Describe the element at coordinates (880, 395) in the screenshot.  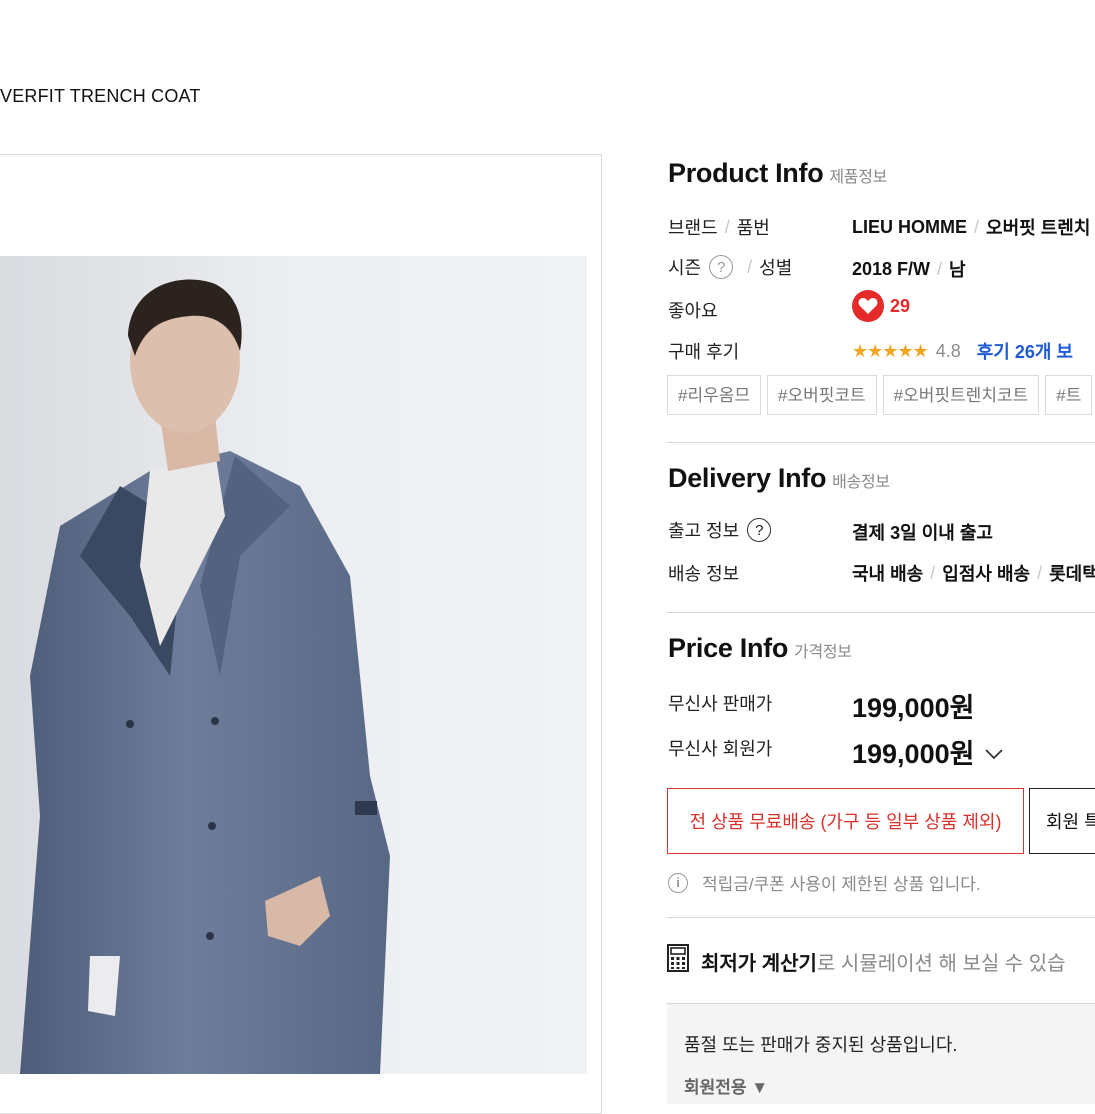
I see `tag-list: #리우옴므 #오버핏코트 #오버핏트렌치코트 #트` at that location.